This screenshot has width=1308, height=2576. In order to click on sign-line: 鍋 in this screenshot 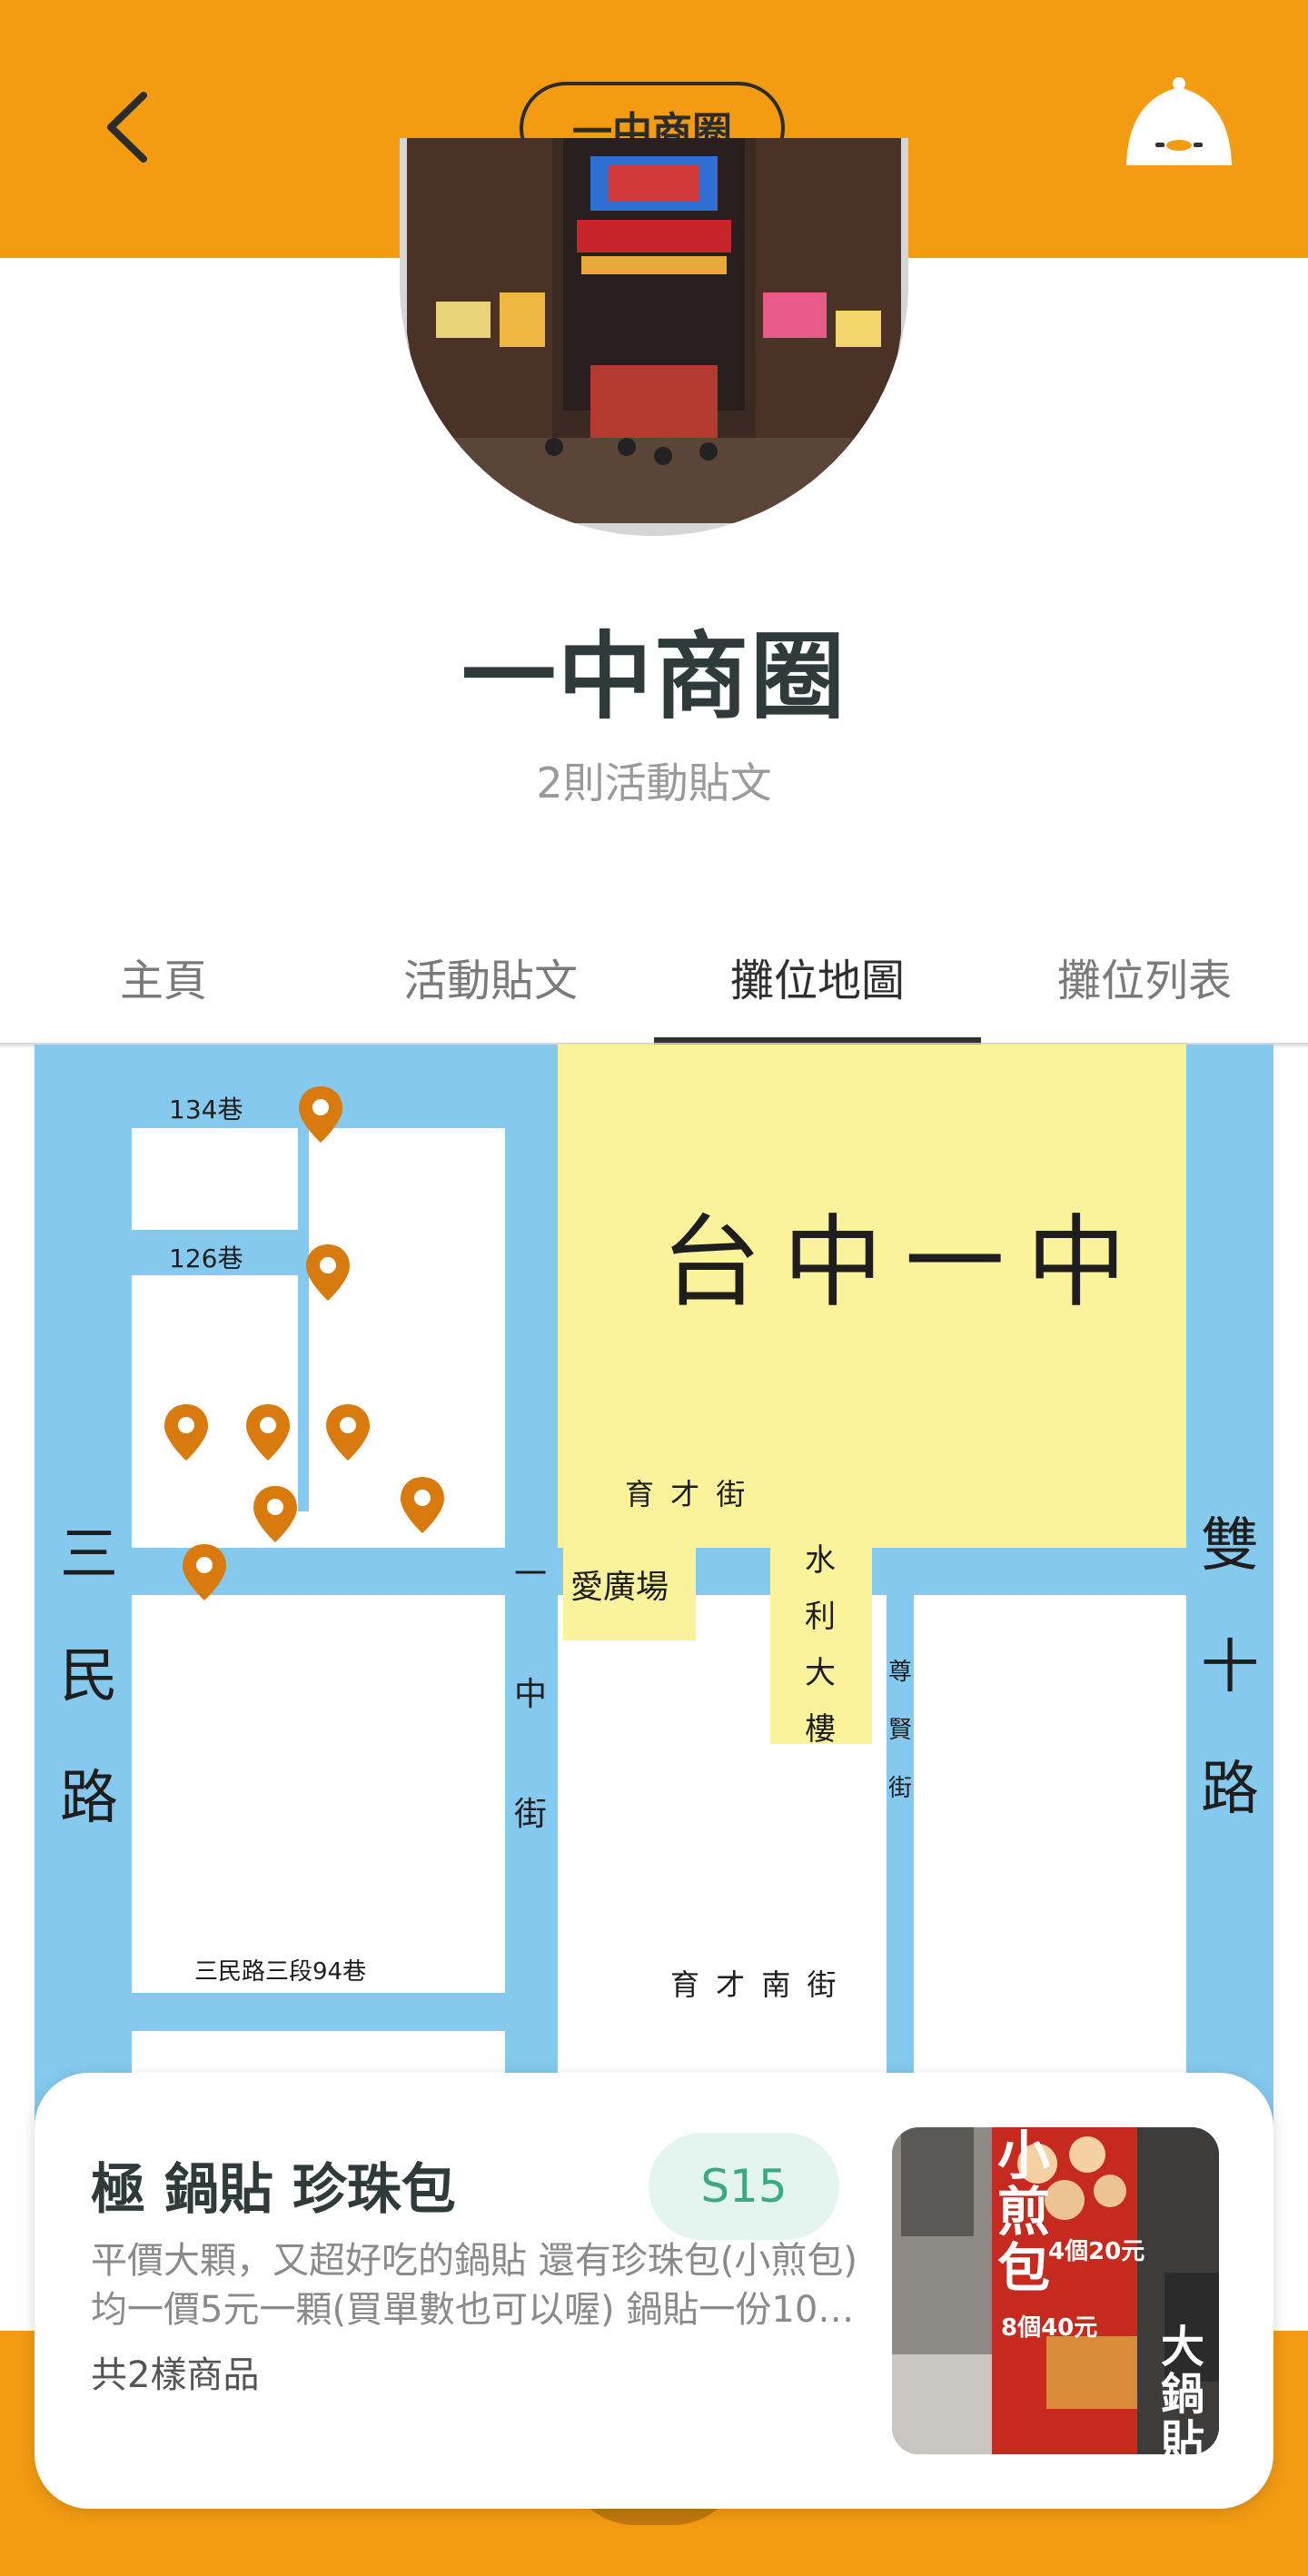, I will do `click(1183, 2394)`.